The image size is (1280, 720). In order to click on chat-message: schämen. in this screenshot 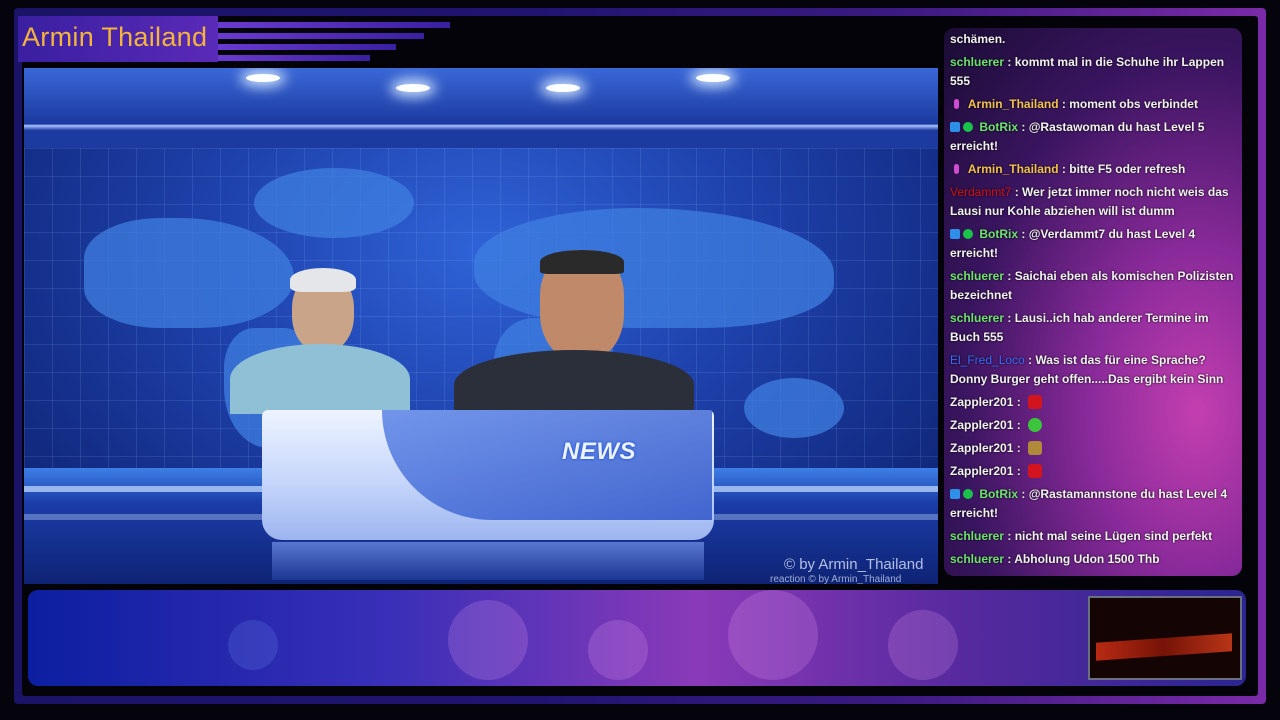, I will do `click(978, 39)`.